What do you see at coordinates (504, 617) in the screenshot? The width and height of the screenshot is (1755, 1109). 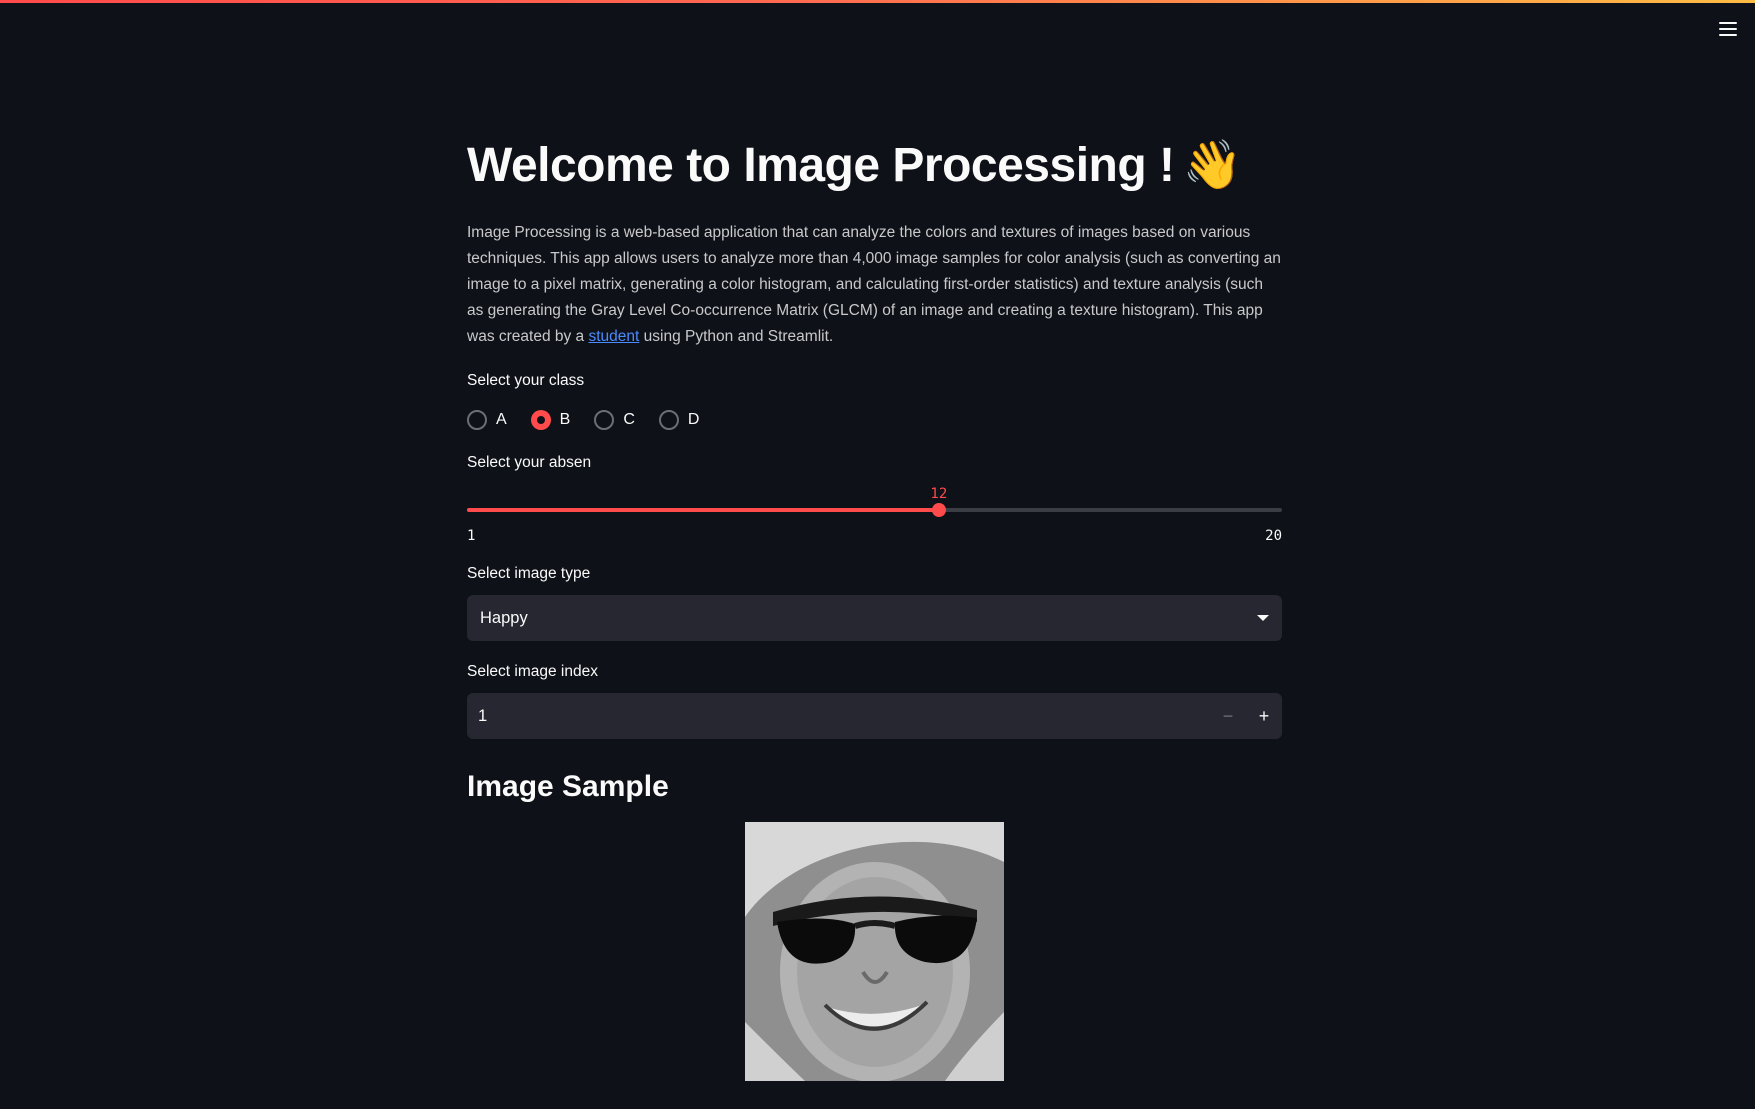 I see `image-type-selected-value: Happy` at bounding box center [504, 617].